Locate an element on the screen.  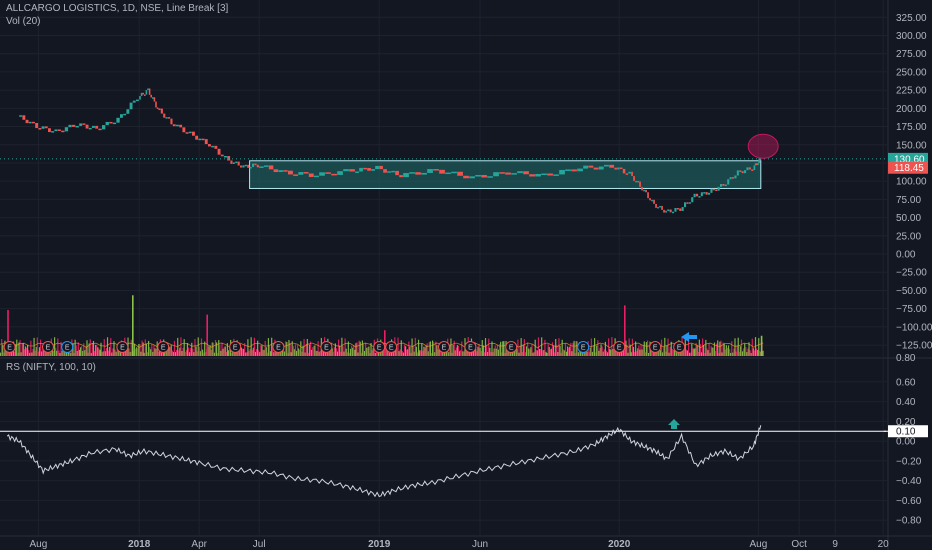
rs-legend: RS (NIFTY, 100, 10) is located at coordinates (51, 367).